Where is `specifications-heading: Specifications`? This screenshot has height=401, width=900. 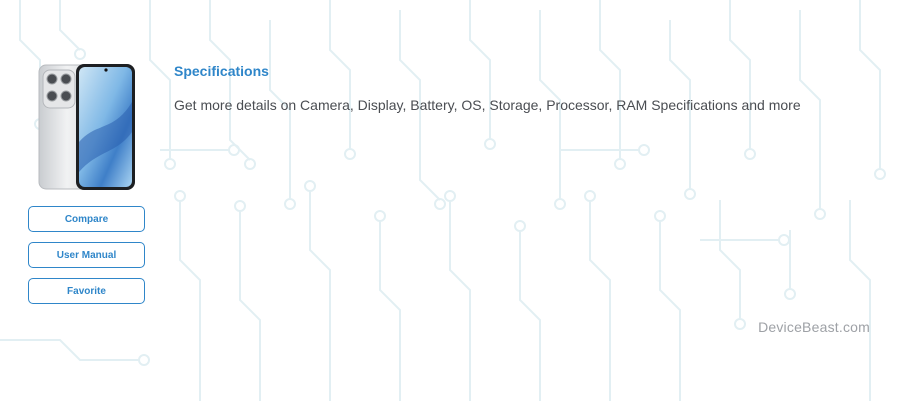
specifications-heading: Specifications is located at coordinates (221, 71).